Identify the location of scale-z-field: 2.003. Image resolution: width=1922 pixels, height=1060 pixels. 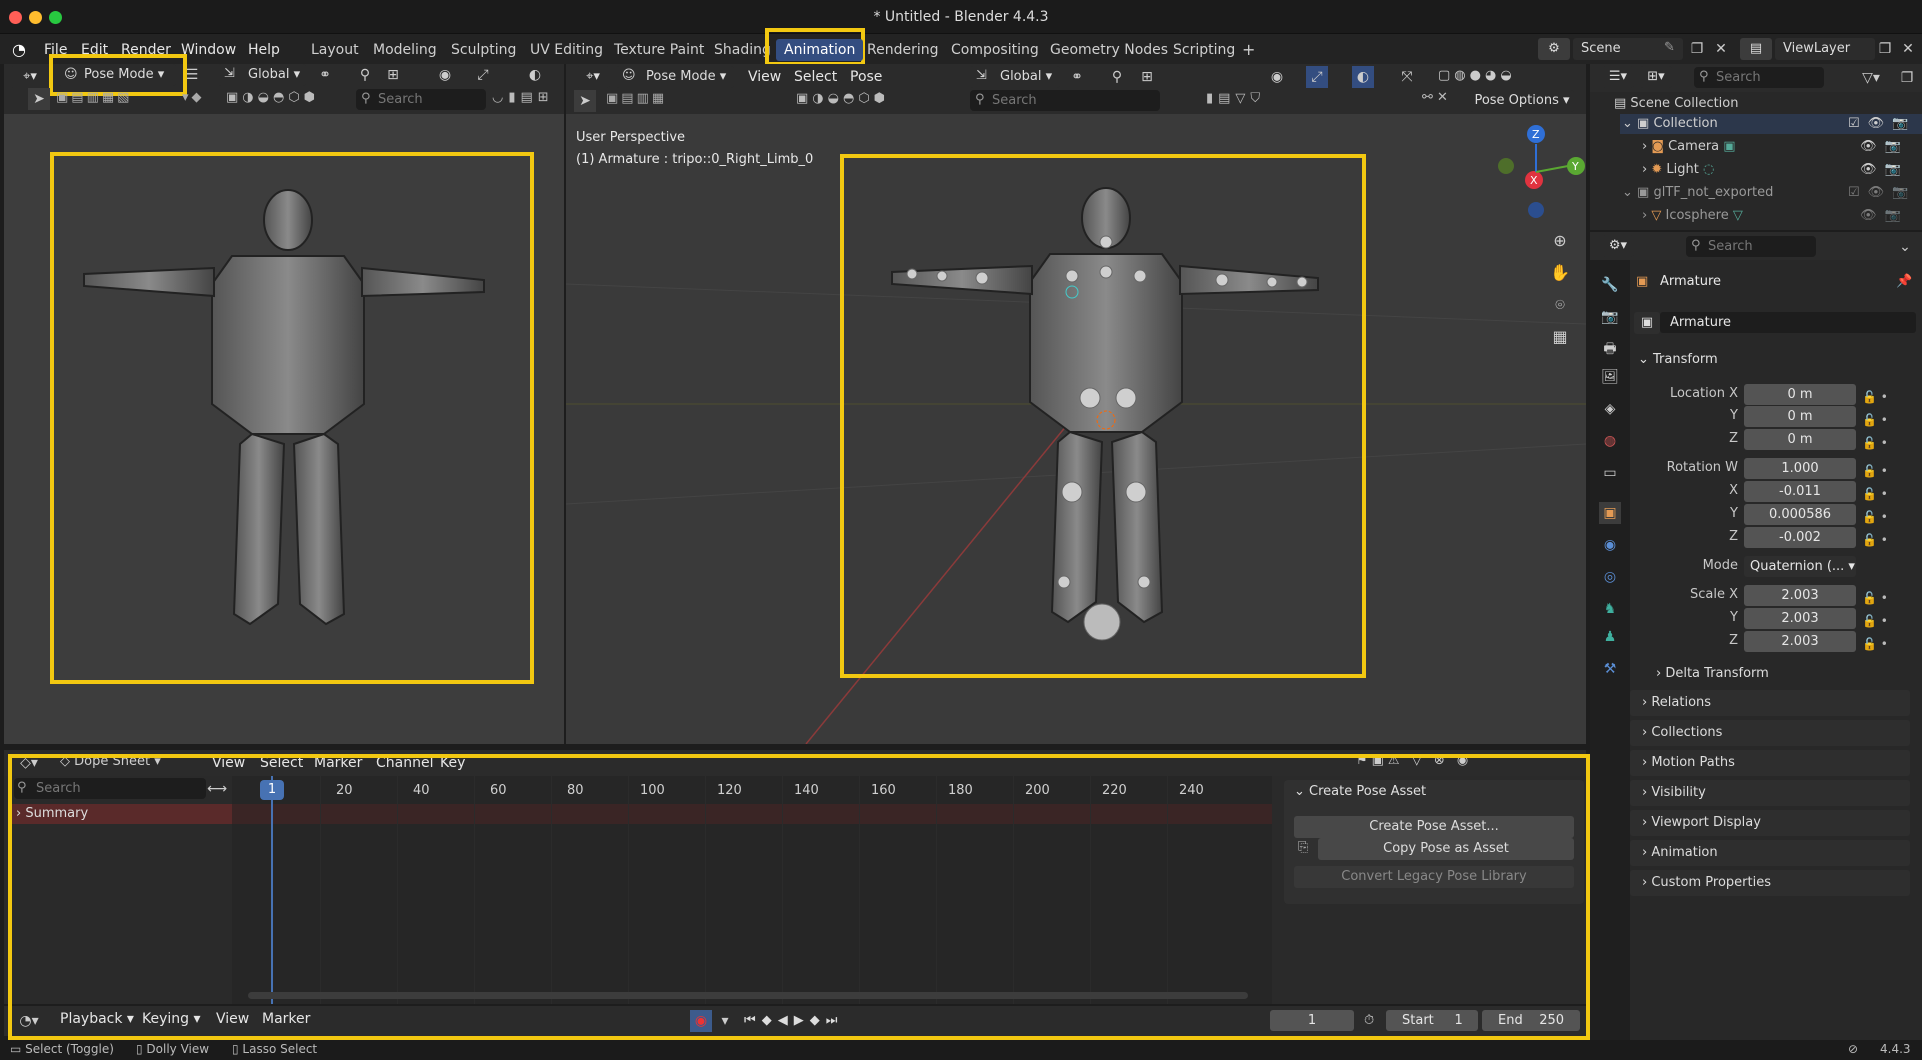
(1800, 641).